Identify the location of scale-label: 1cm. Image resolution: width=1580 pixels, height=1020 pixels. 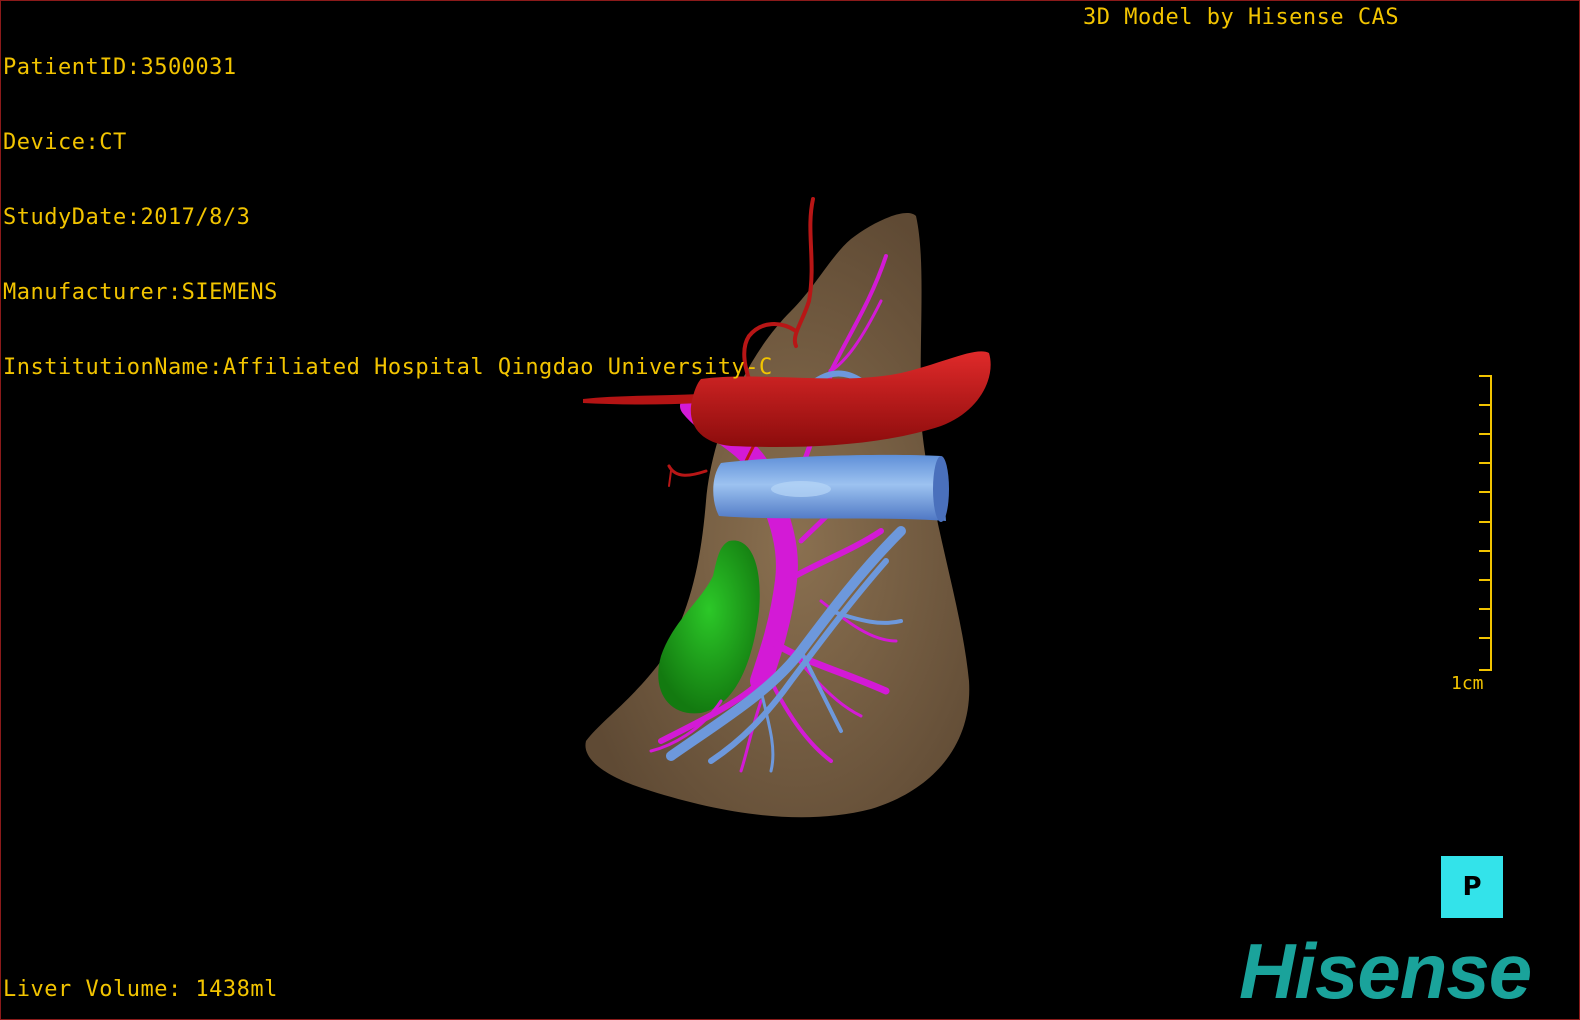
(1467, 683).